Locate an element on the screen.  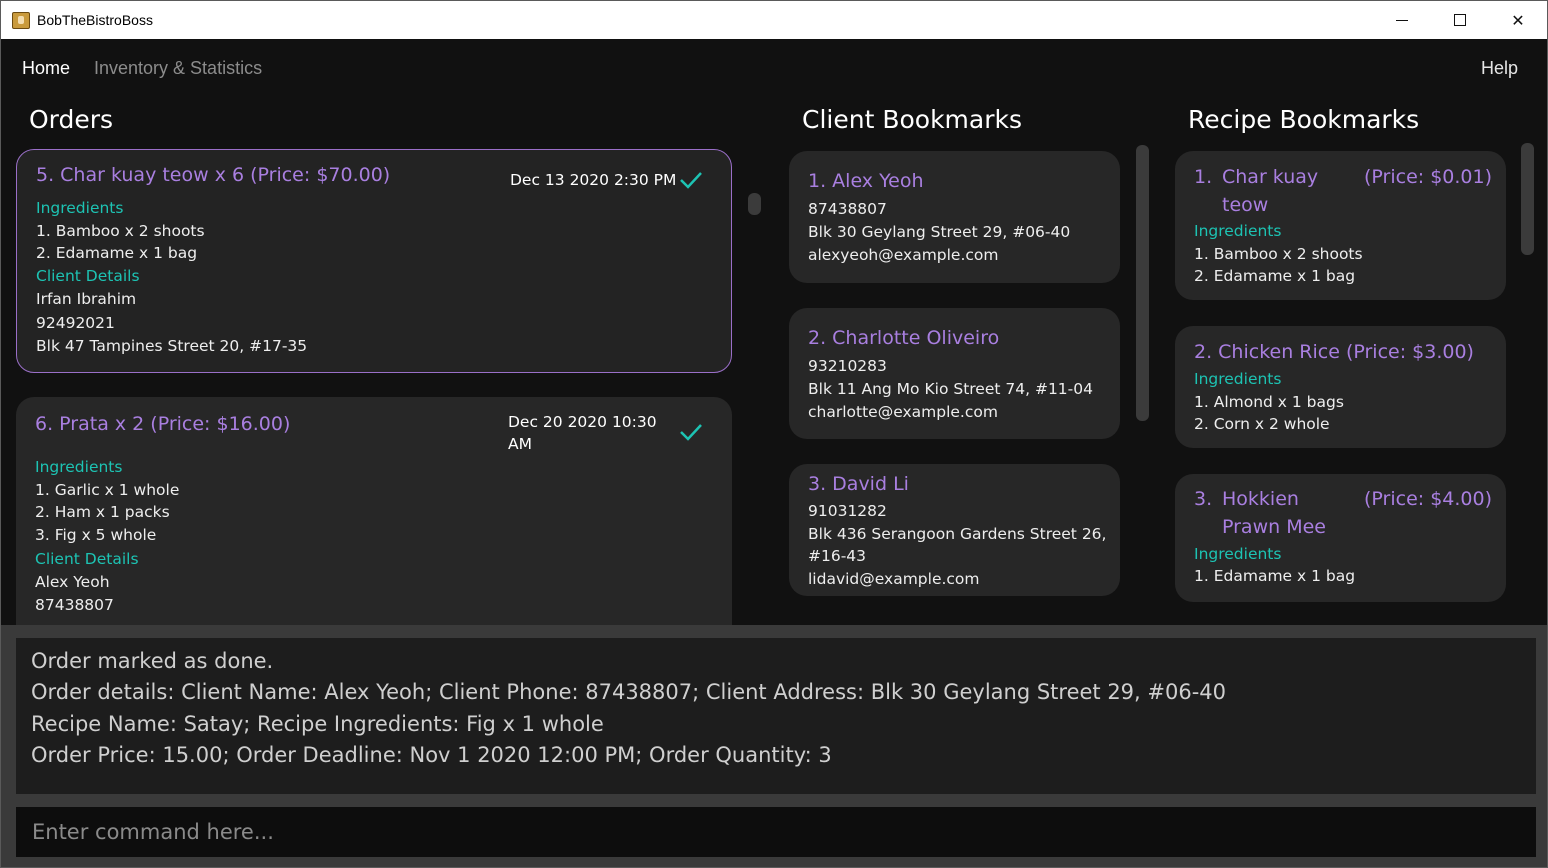
recipe-index: 3. is located at coordinates (1203, 499).